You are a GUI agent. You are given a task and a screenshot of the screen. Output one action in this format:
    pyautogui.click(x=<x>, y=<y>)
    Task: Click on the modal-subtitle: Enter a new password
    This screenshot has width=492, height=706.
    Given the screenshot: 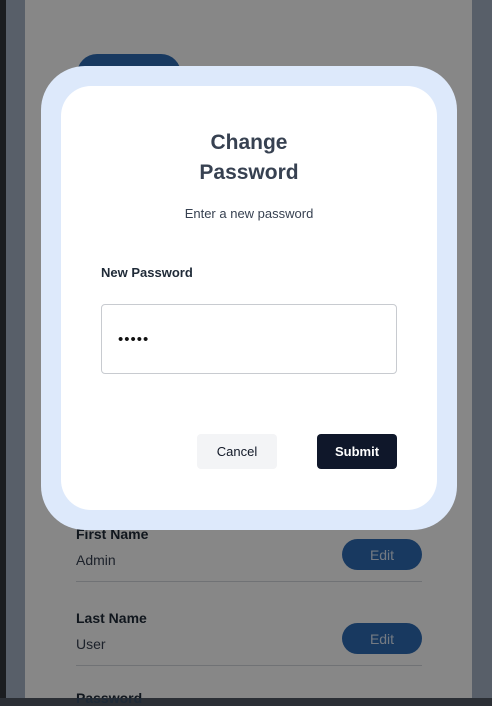 What is the action you would take?
    pyautogui.click(x=249, y=213)
    